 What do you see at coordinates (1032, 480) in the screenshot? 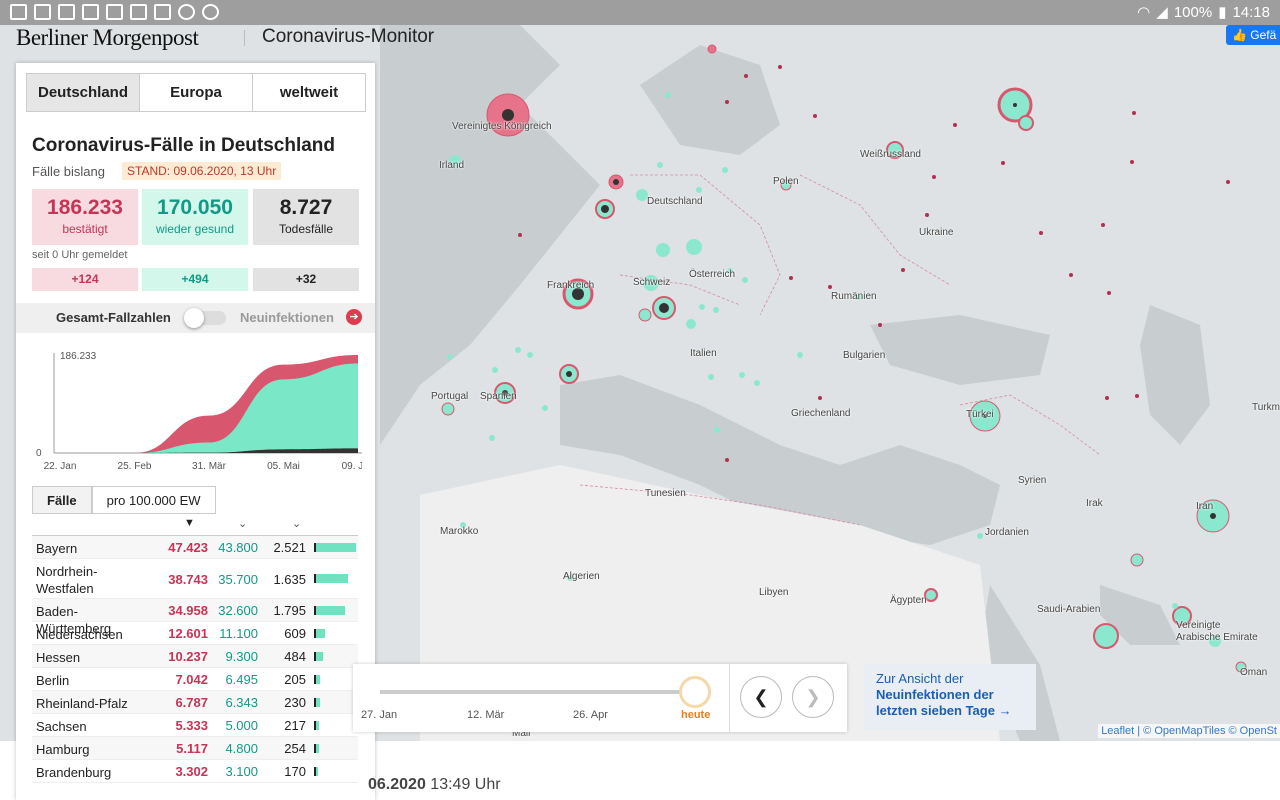
I see `map-label: Syrien` at bounding box center [1032, 480].